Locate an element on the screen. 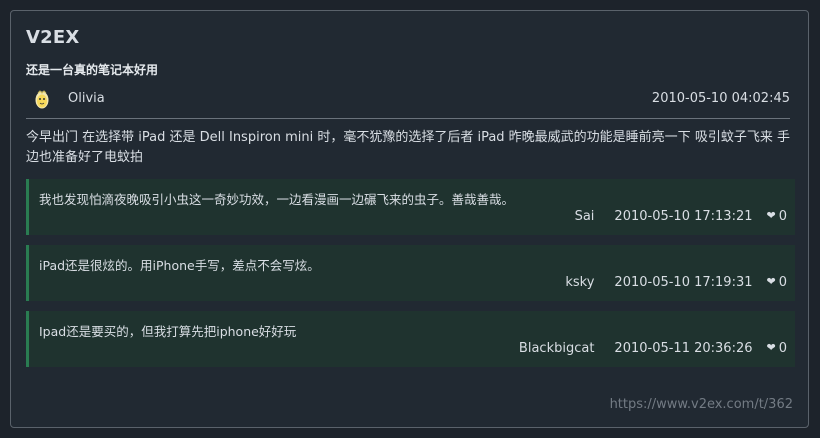  site-title: V2EX is located at coordinates (52, 37).